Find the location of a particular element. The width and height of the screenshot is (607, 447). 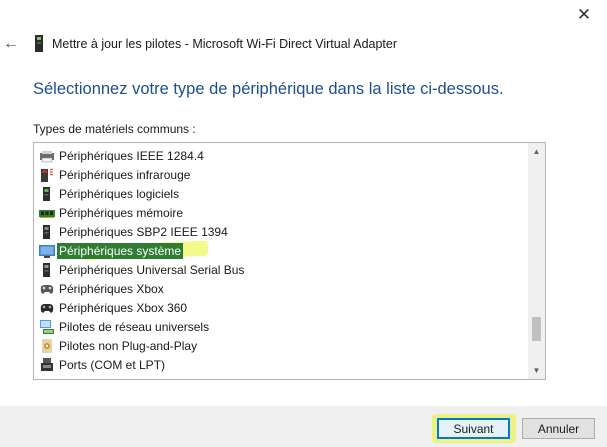

port-icon is located at coordinates (47, 365).